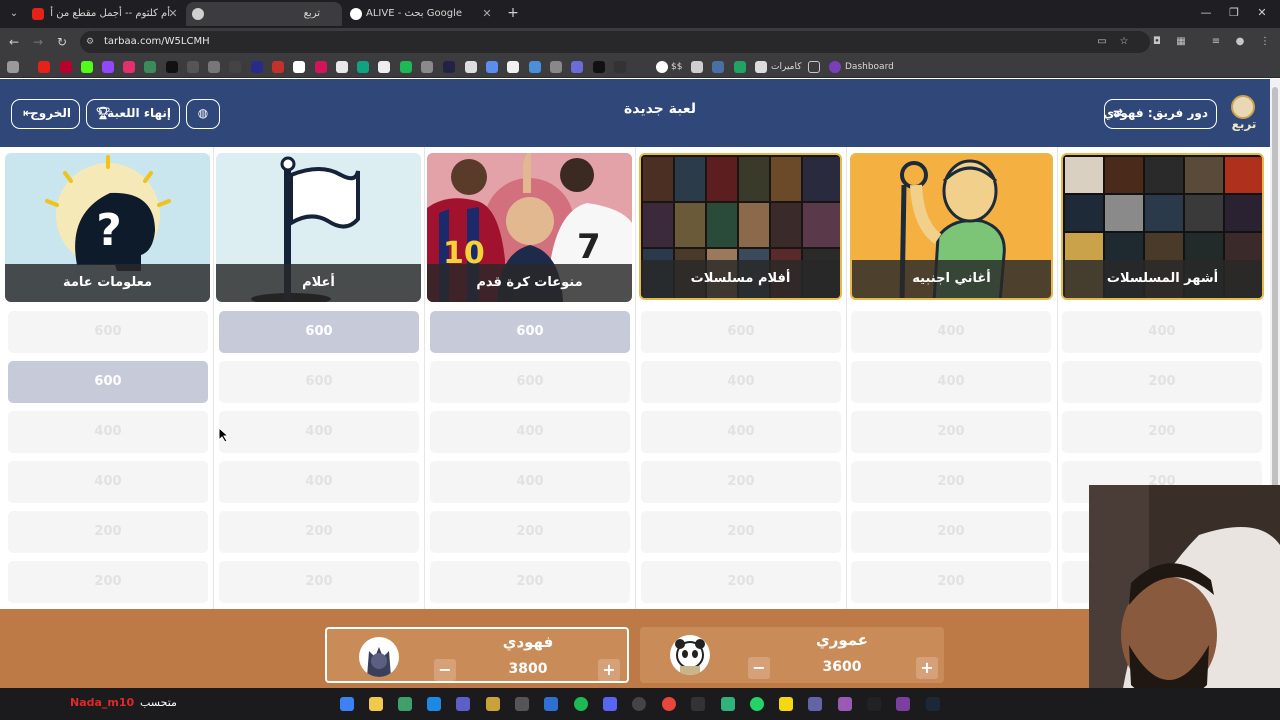 The width and height of the screenshot is (1280, 720). I want to click on sticky-notes-icon, so click(786, 704).